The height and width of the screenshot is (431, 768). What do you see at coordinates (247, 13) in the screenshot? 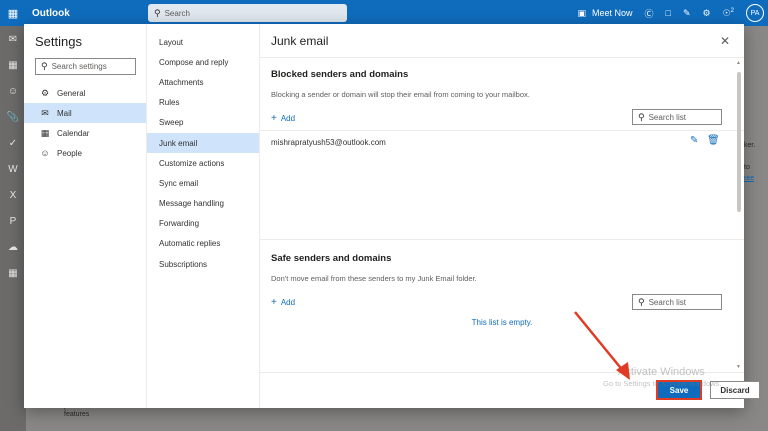
I see `global-search-box: ⚲ Search` at bounding box center [247, 13].